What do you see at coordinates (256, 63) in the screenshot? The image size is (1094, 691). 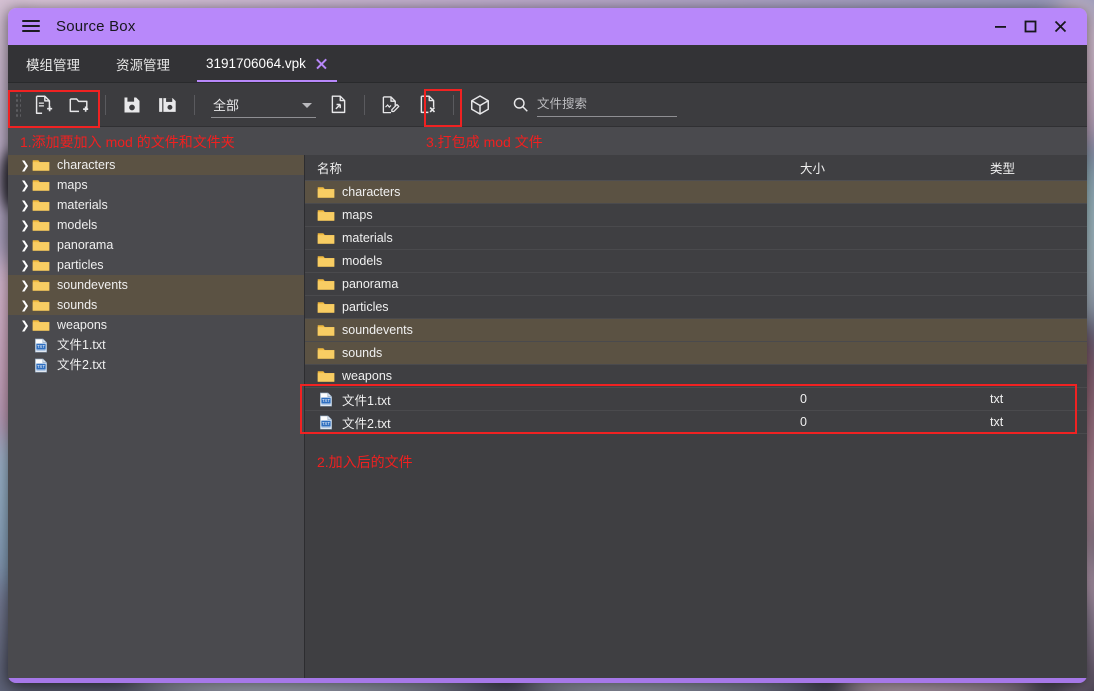 I see `tab-label: 3191706064.vpk` at bounding box center [256, 63].